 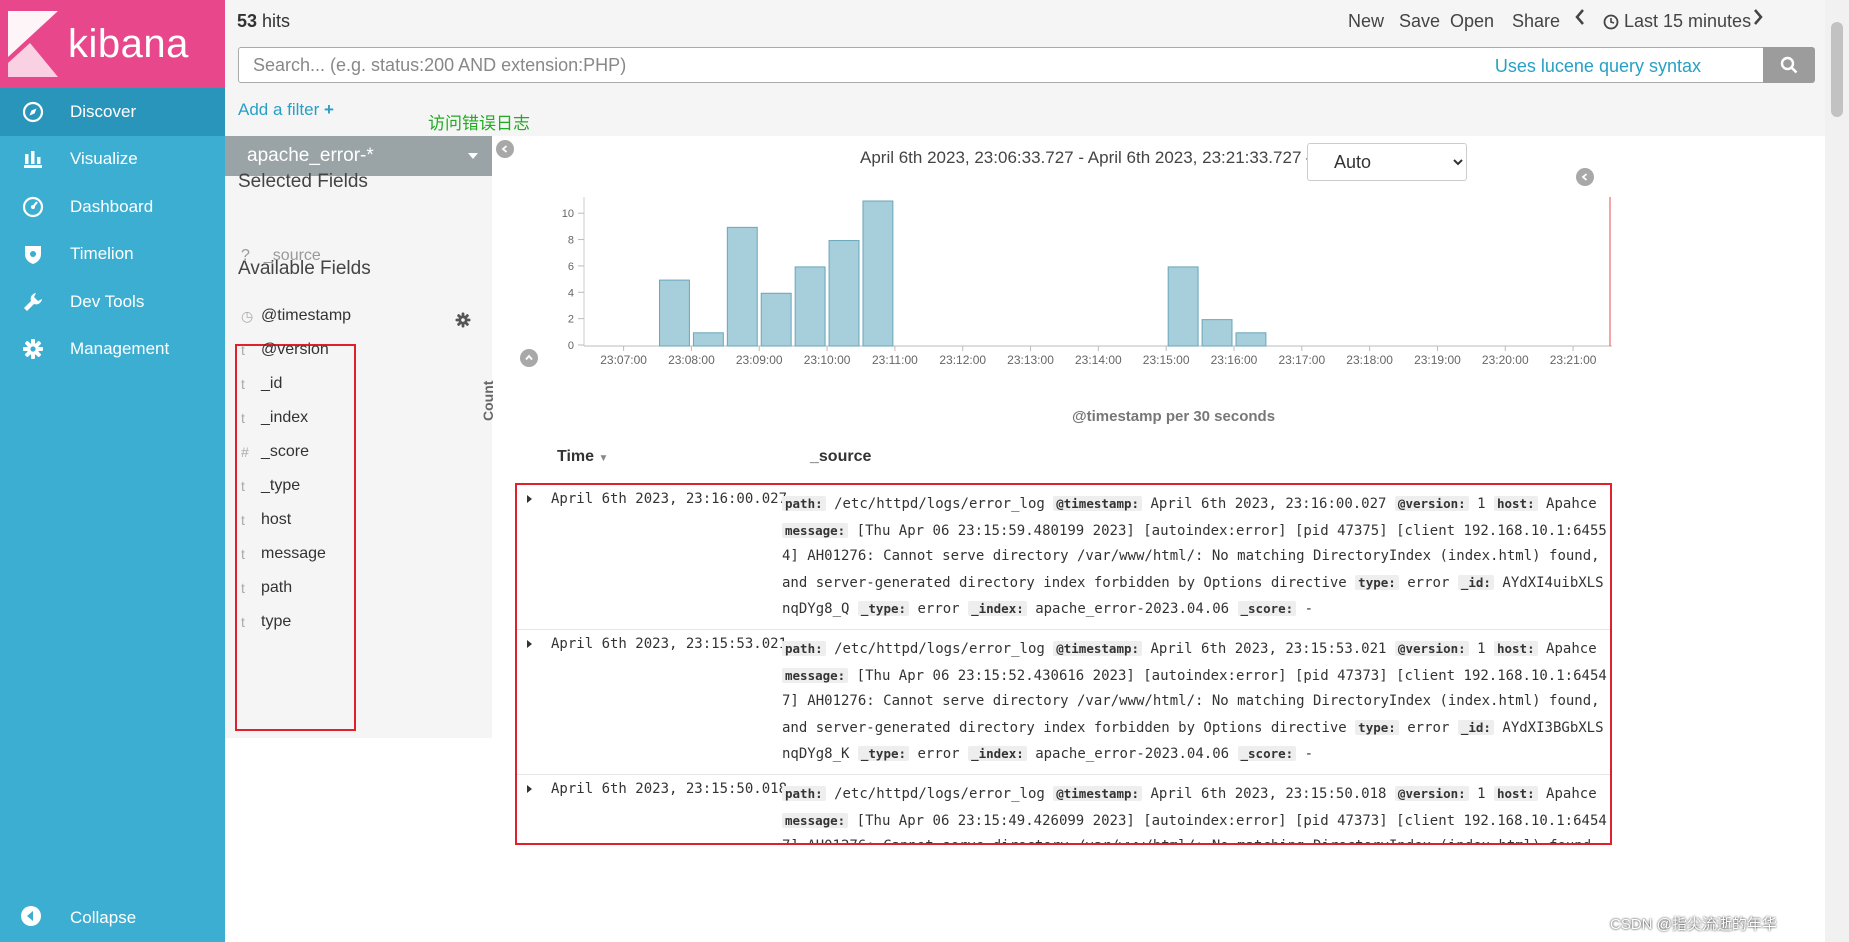 What do you see at coordinates (1677, 21) in the screenshot?
I see `time-picker-button: Last 15 minutes` at bounding box center [1677, 21].